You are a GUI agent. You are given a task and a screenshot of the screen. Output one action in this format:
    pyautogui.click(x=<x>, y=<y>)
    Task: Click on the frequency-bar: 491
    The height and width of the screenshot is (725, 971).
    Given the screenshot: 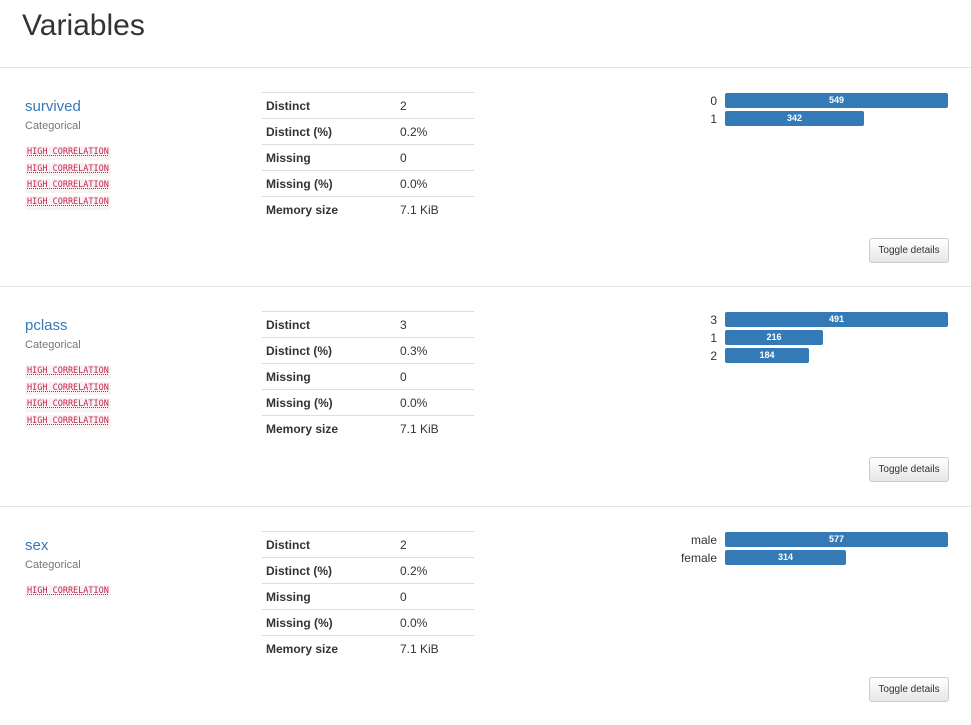 What is the action you would take?
    pyautogui.click(x=836, y=319)
    